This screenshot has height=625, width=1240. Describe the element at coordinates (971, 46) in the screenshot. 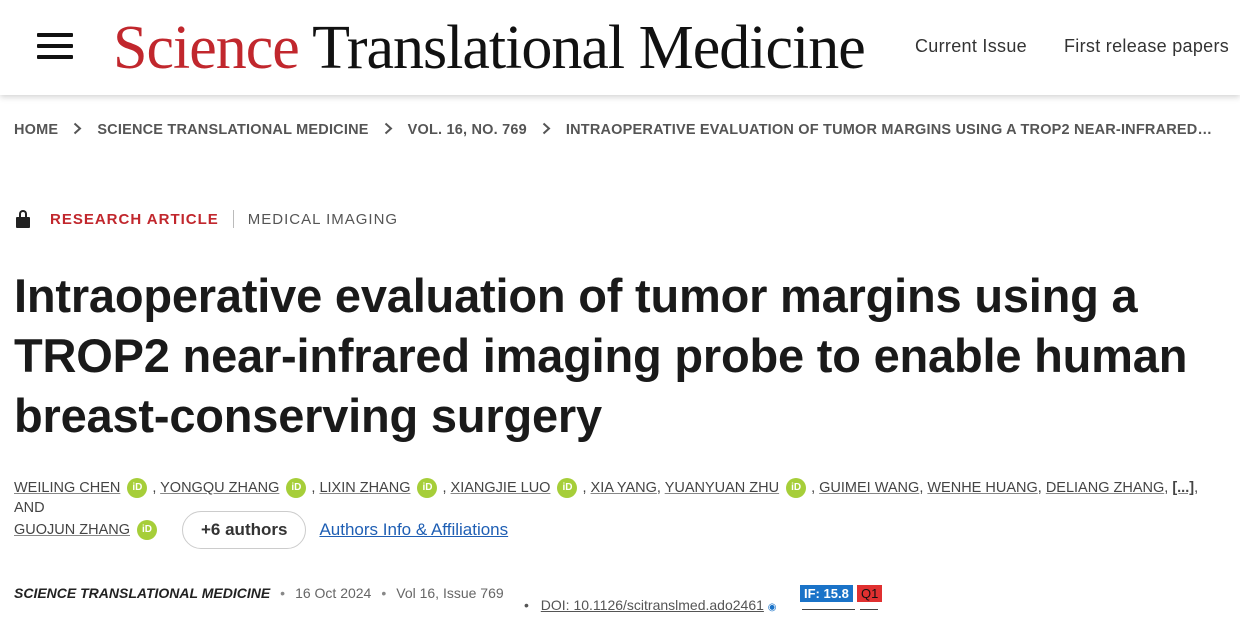

I see `nav-current-issue: Current Issue` at that location.